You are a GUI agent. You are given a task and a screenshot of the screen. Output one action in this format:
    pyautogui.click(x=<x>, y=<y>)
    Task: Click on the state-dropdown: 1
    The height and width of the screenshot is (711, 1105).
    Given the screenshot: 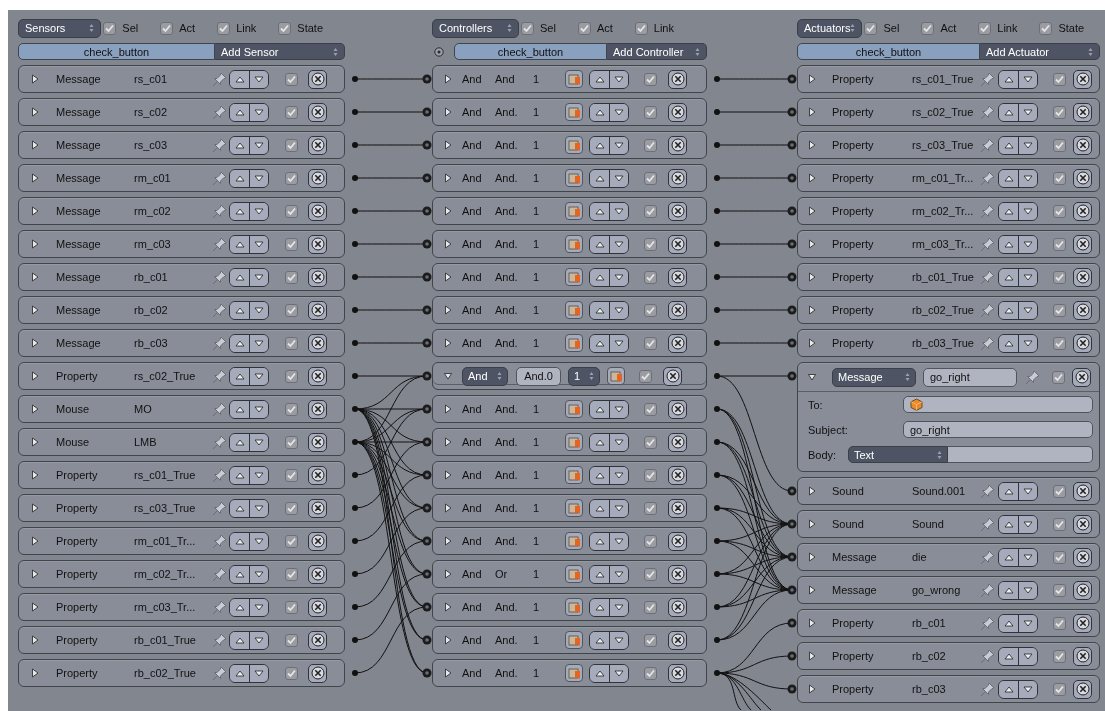 What is the action you would take?
    pyautogui.click(x=584, y=376)
    